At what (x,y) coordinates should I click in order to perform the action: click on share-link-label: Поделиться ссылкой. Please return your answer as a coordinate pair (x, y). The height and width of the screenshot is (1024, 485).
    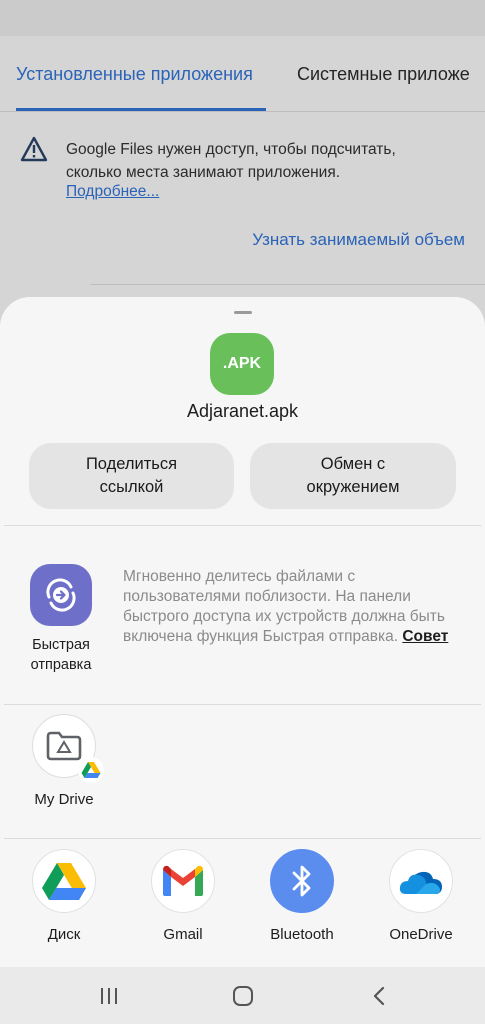
    Looking at the image, I should click on (131, 475).